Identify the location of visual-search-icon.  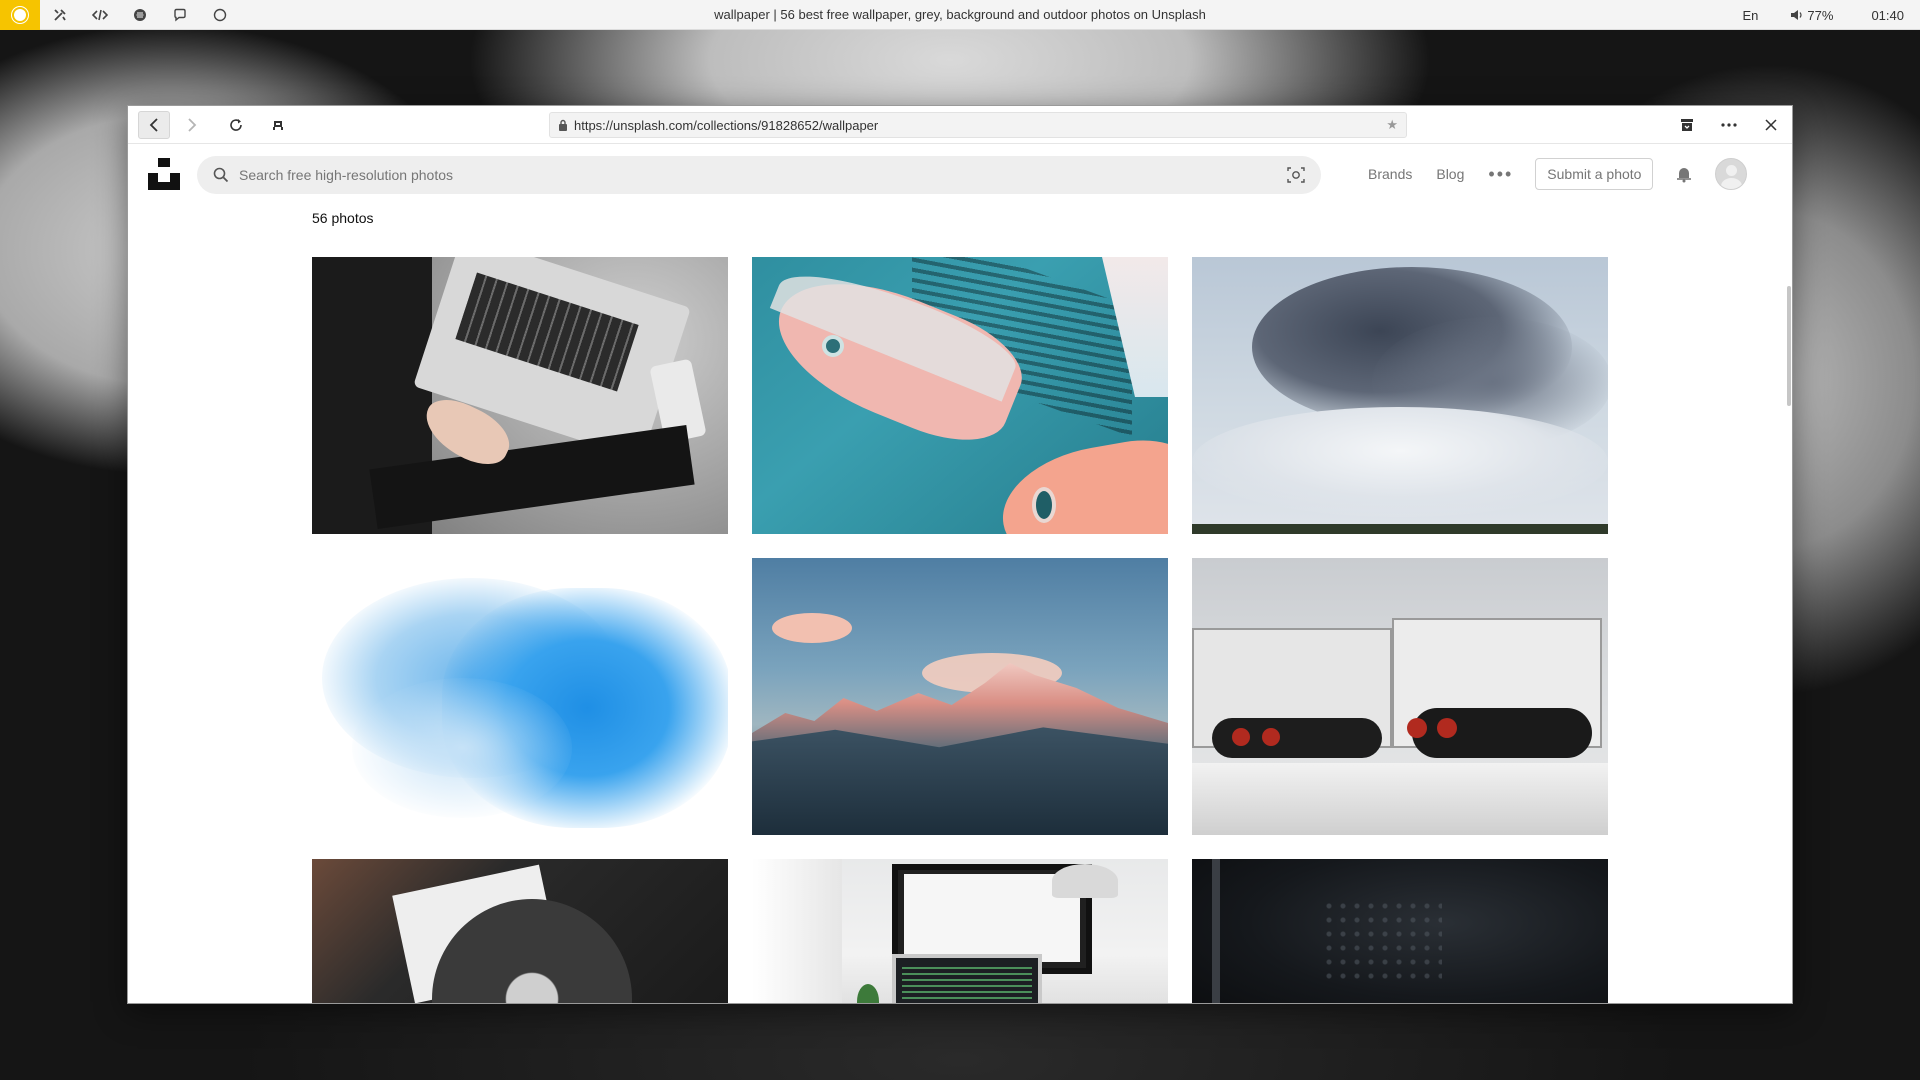
(1296, 175).